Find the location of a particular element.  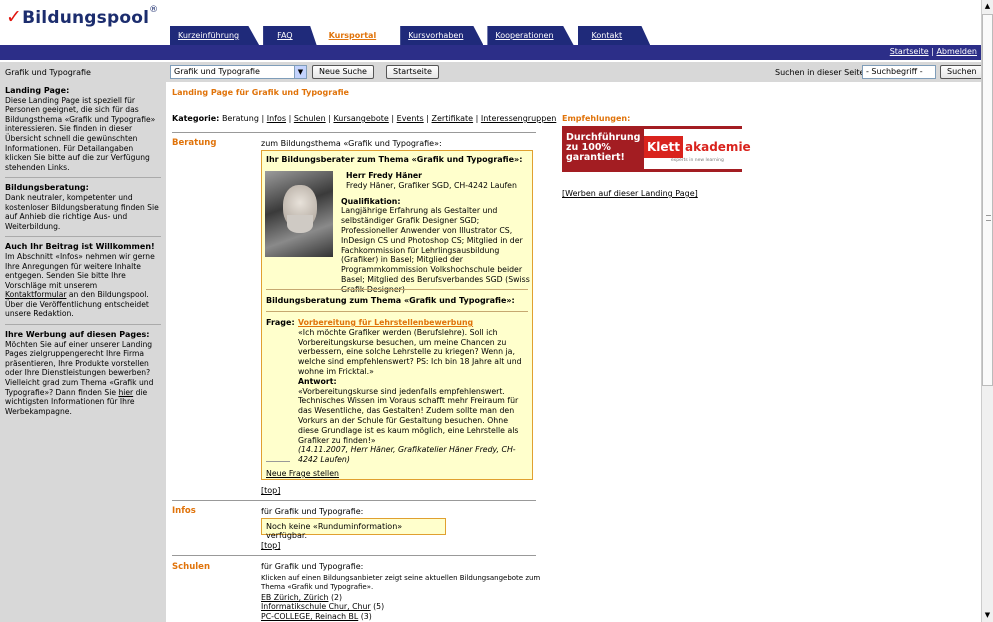

abmelden-link: Abmelden is located at coordinates (956, 51).